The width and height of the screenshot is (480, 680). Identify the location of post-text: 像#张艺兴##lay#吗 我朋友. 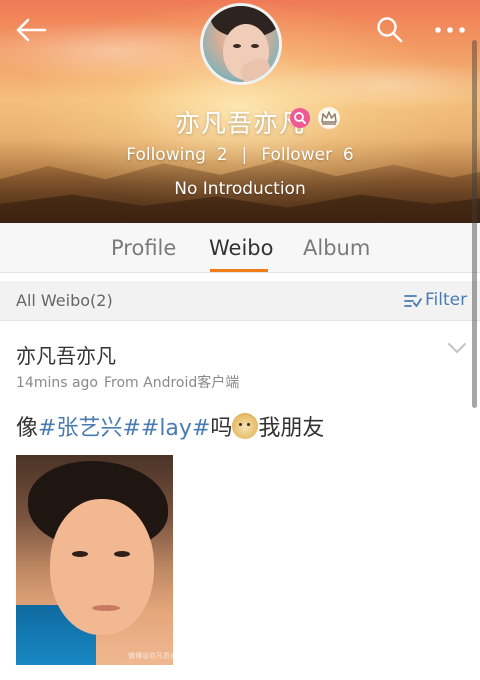
(170, 426).